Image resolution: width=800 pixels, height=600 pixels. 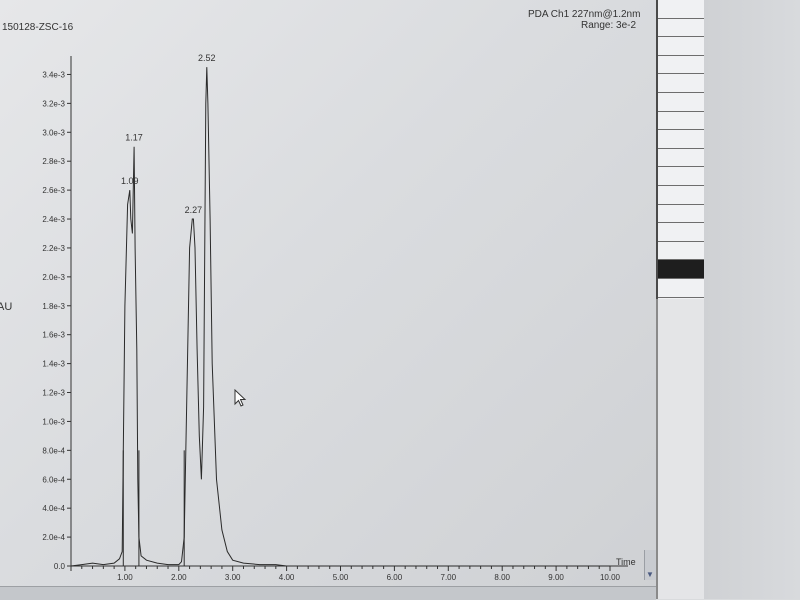 I want to click on y-tick-label: 1.4e-3, so click(x=53, y=364).